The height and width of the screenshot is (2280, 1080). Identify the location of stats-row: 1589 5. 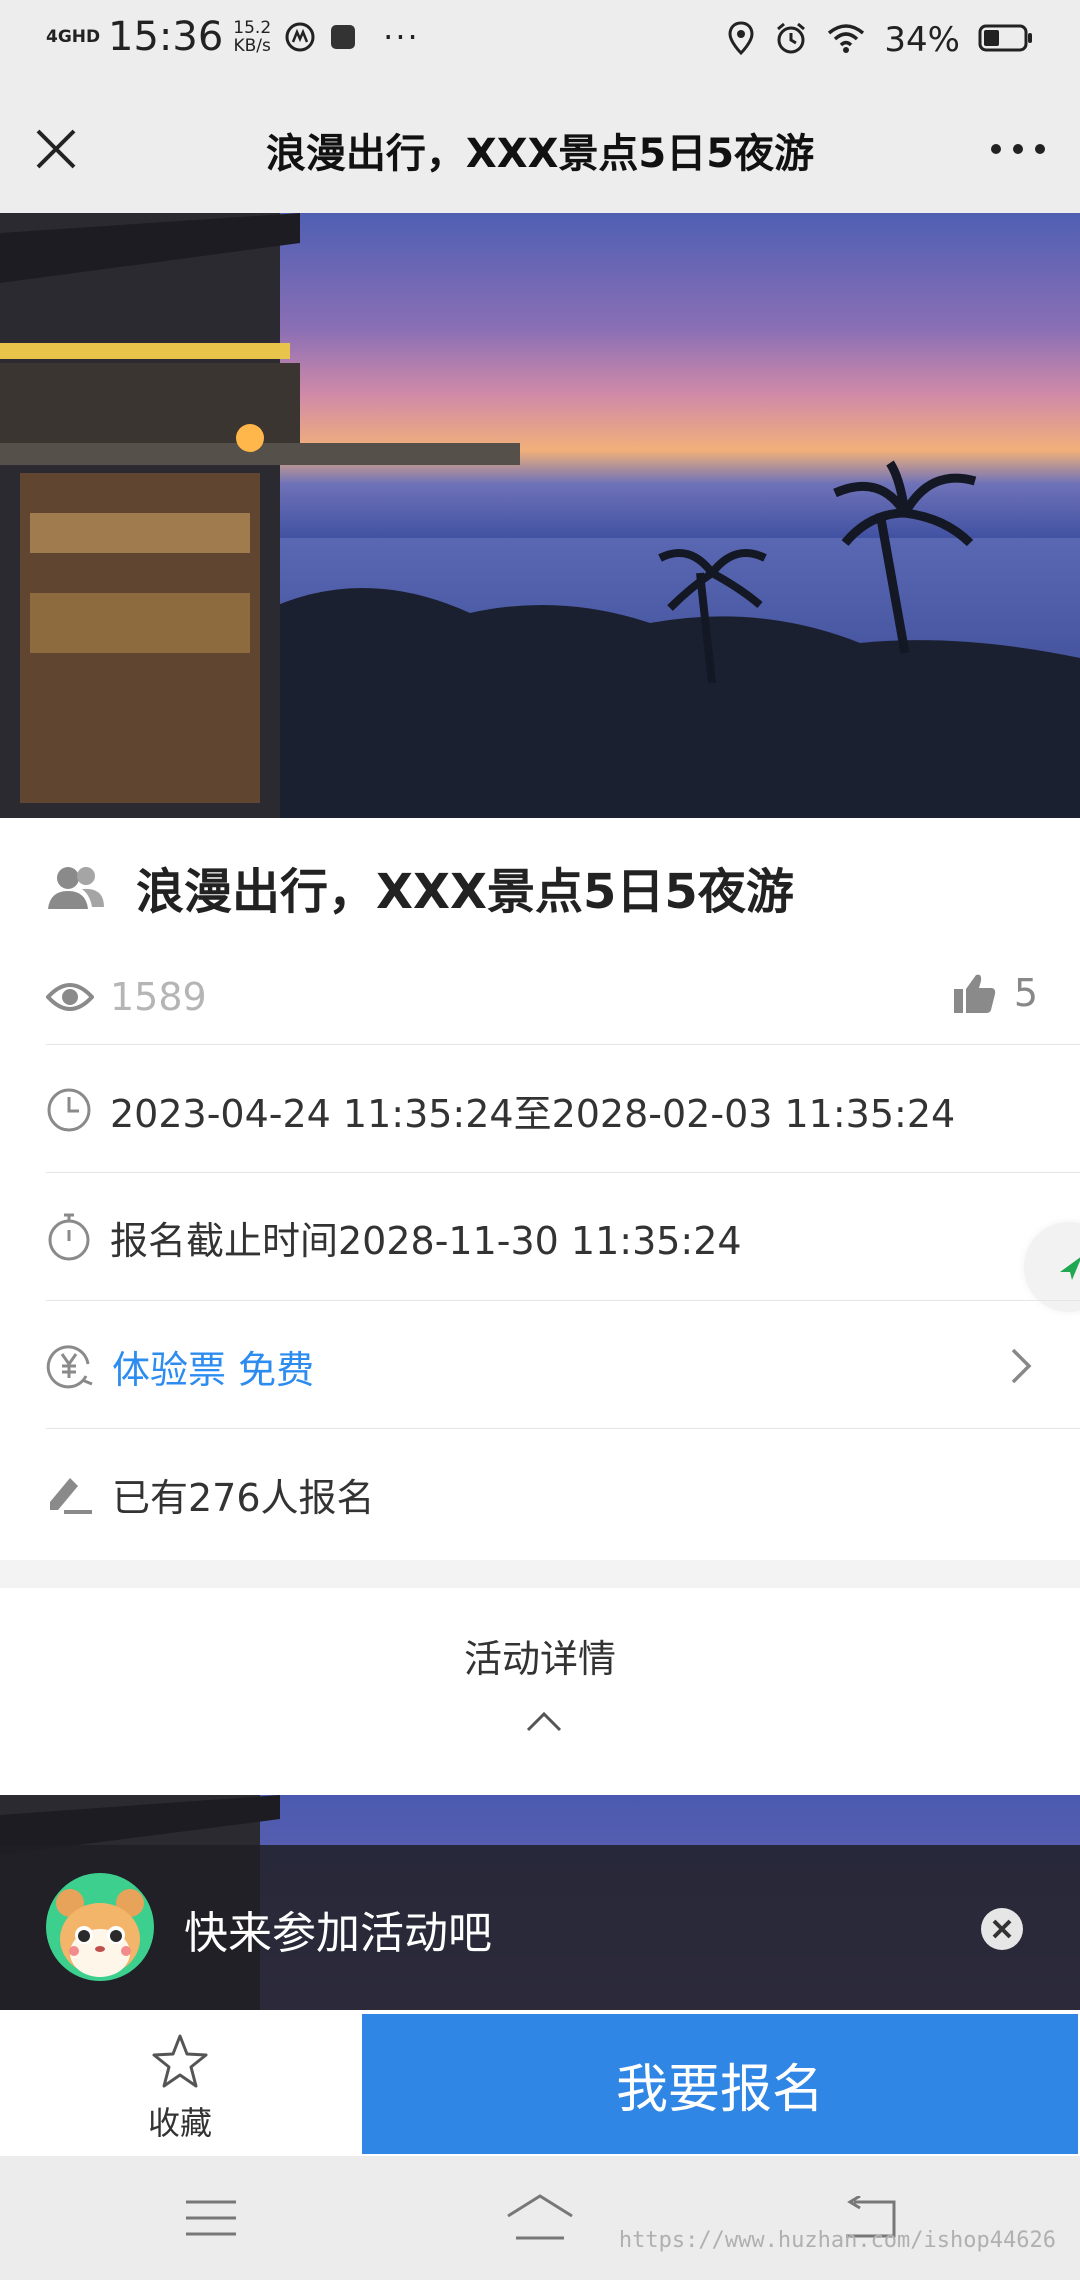
(563, 997).